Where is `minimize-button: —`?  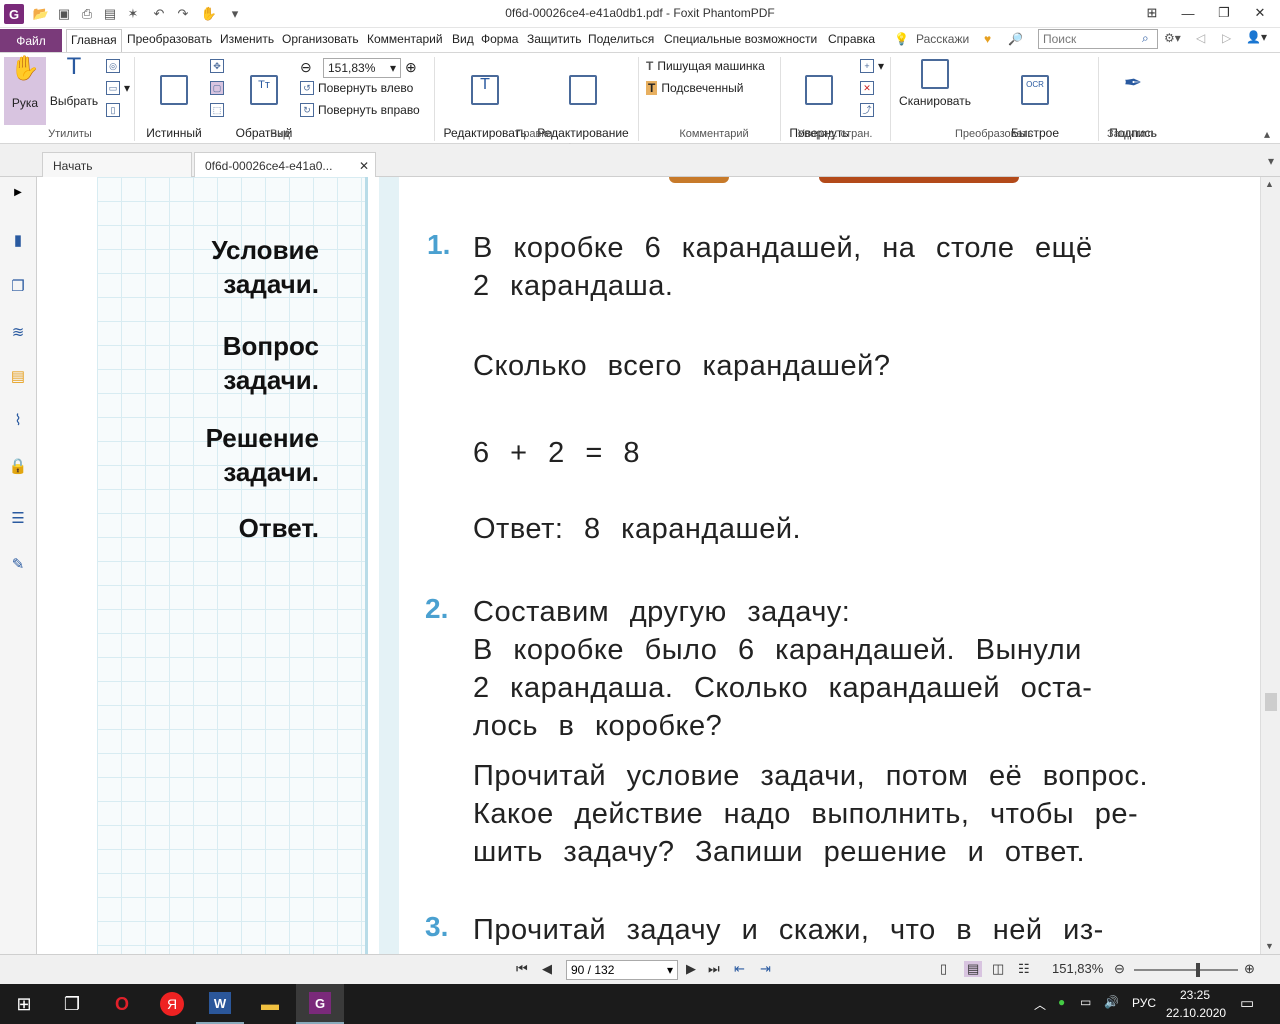
minimize-button: — is located at coordinates (1188, 13).